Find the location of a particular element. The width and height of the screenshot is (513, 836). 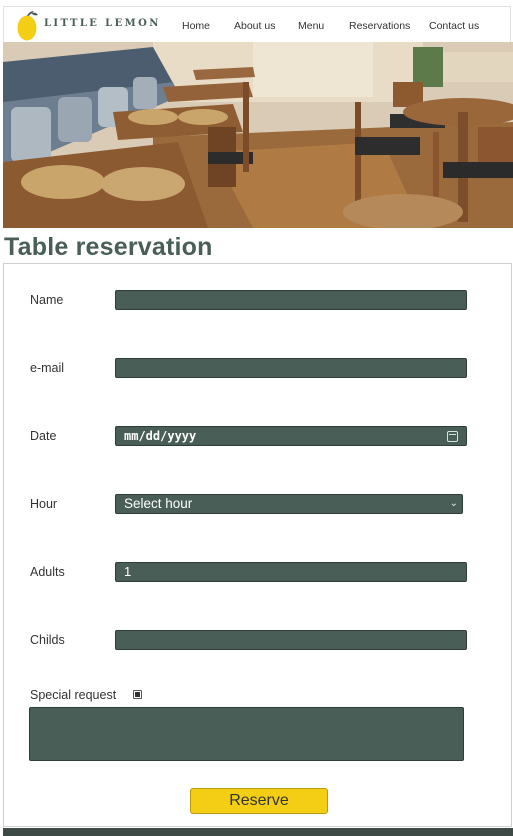

email-field is located at coordinates (291, 368).